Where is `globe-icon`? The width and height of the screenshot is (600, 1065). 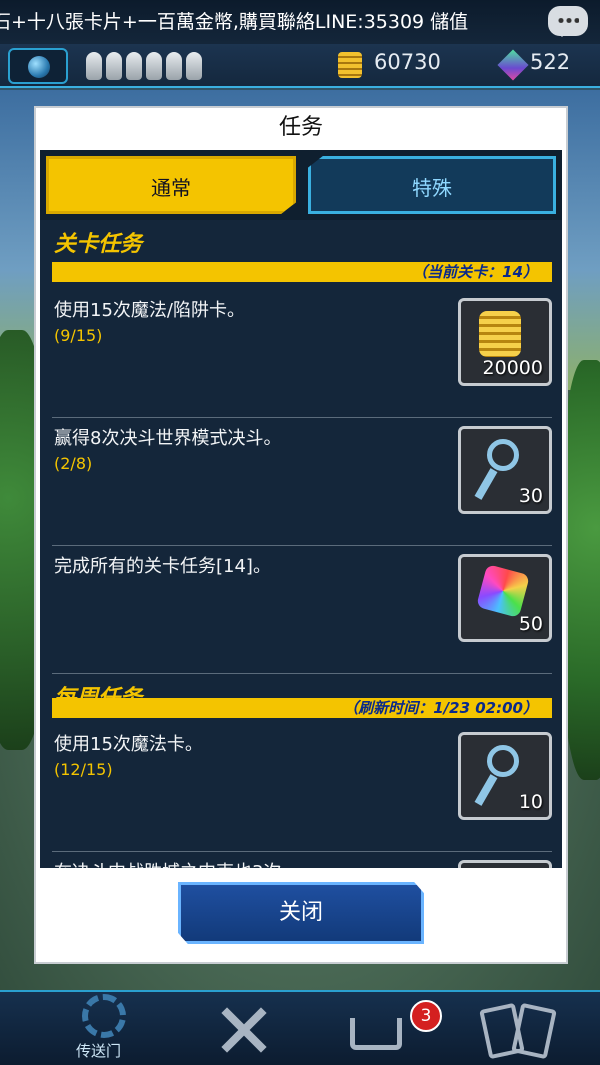 globe-icon is located at coordinates (39, 67).